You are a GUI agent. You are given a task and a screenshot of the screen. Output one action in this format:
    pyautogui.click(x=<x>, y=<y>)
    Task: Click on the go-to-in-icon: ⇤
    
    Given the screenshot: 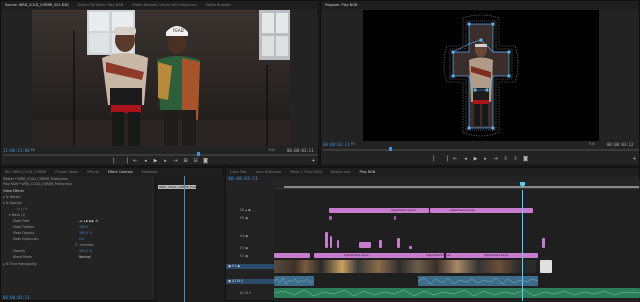 What is the action you would take?
    pyautogui.click(x=135, y=161)
    